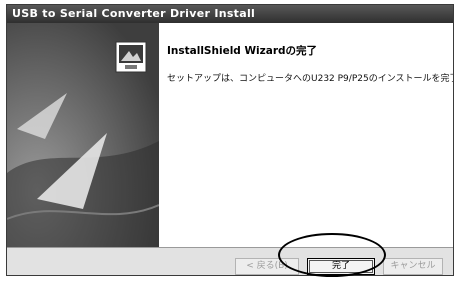 The width and height of the screenshot is (458, 281). What do you see at coordinates (242, 51) in the screenshot?
I see `page-title: InstallShield Wizardの完了` at bounding box center [242, 51].